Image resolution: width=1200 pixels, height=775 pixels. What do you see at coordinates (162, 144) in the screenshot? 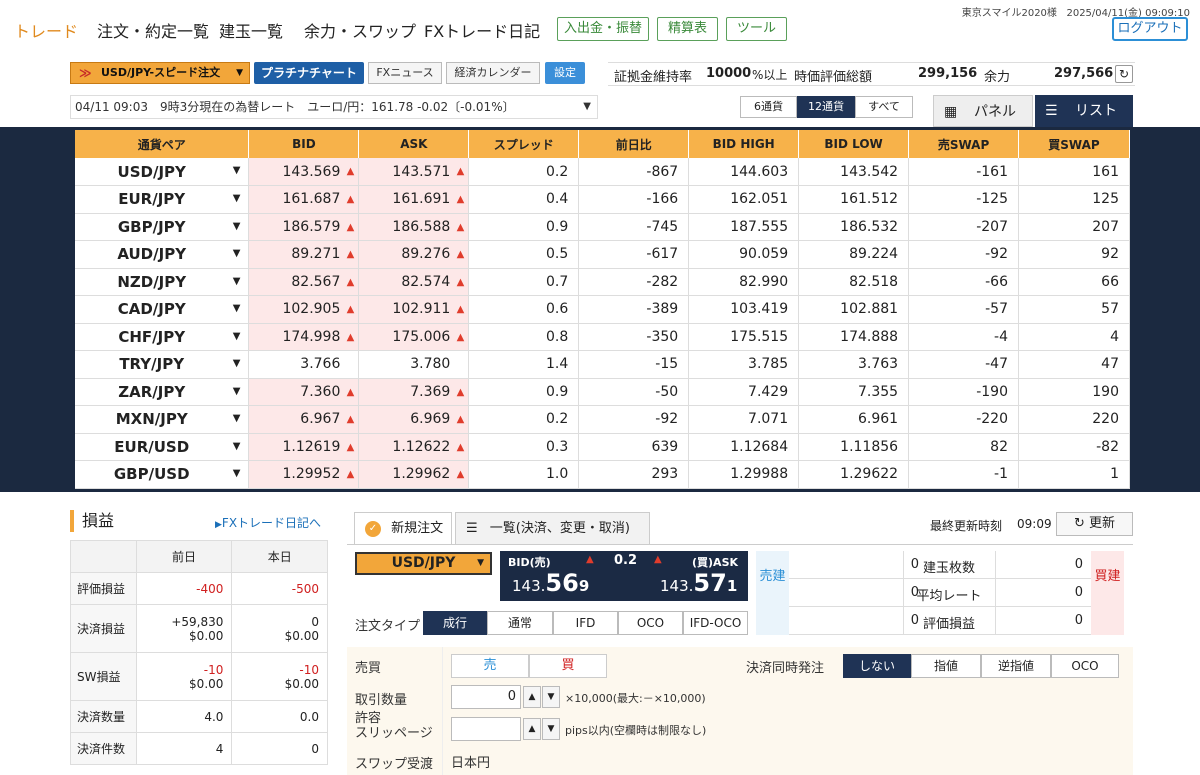
I see `rate-header: 通貨ペア` at bounding box center [162, 144].